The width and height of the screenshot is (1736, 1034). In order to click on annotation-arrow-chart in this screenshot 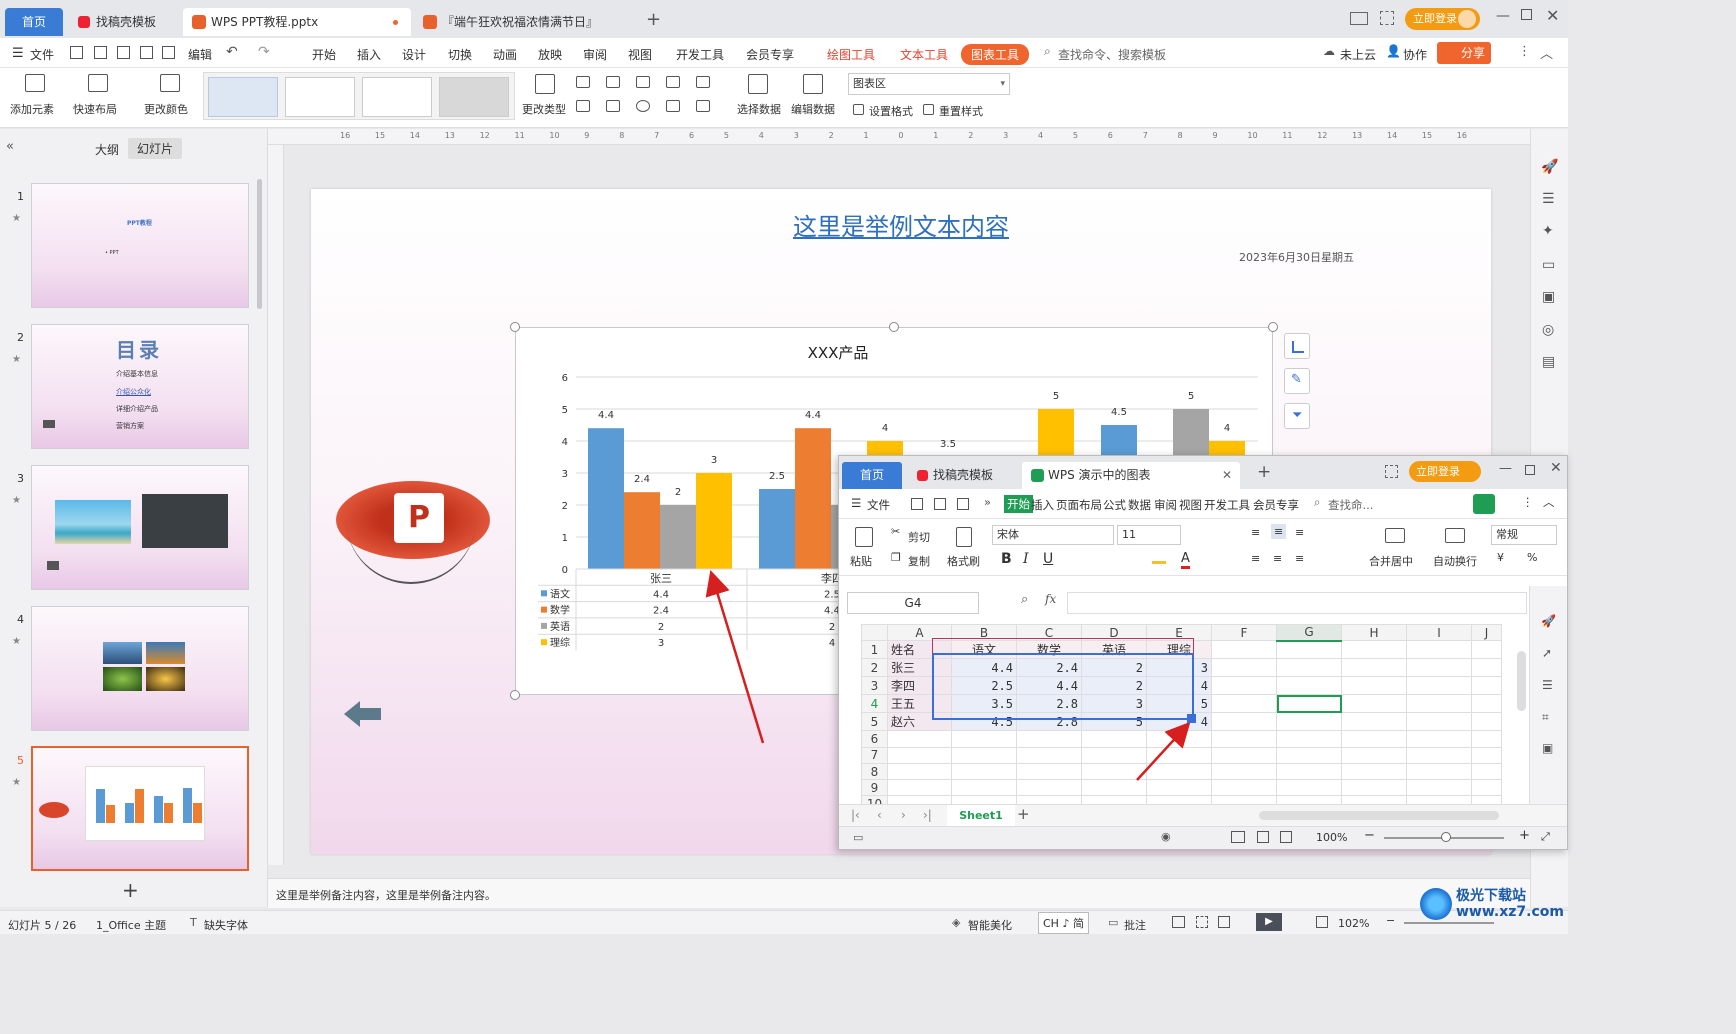, I will do `click(735, 657)`.